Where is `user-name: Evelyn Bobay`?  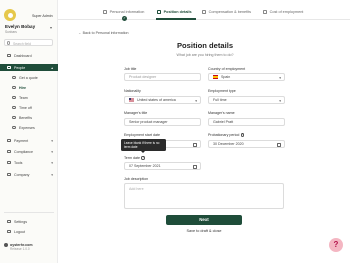 user-name: Evelyn Bobay is located at coordinates (20, 26).